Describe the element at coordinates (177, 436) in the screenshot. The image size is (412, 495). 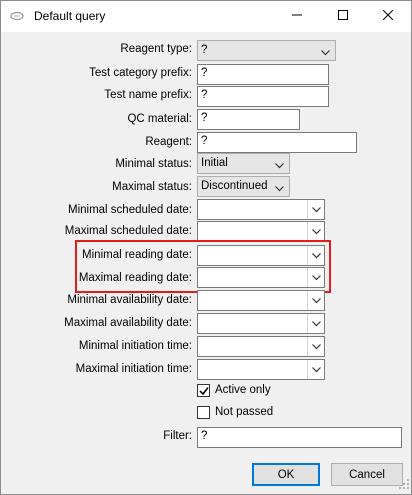
I see `filter-label: Filter:` at that location.